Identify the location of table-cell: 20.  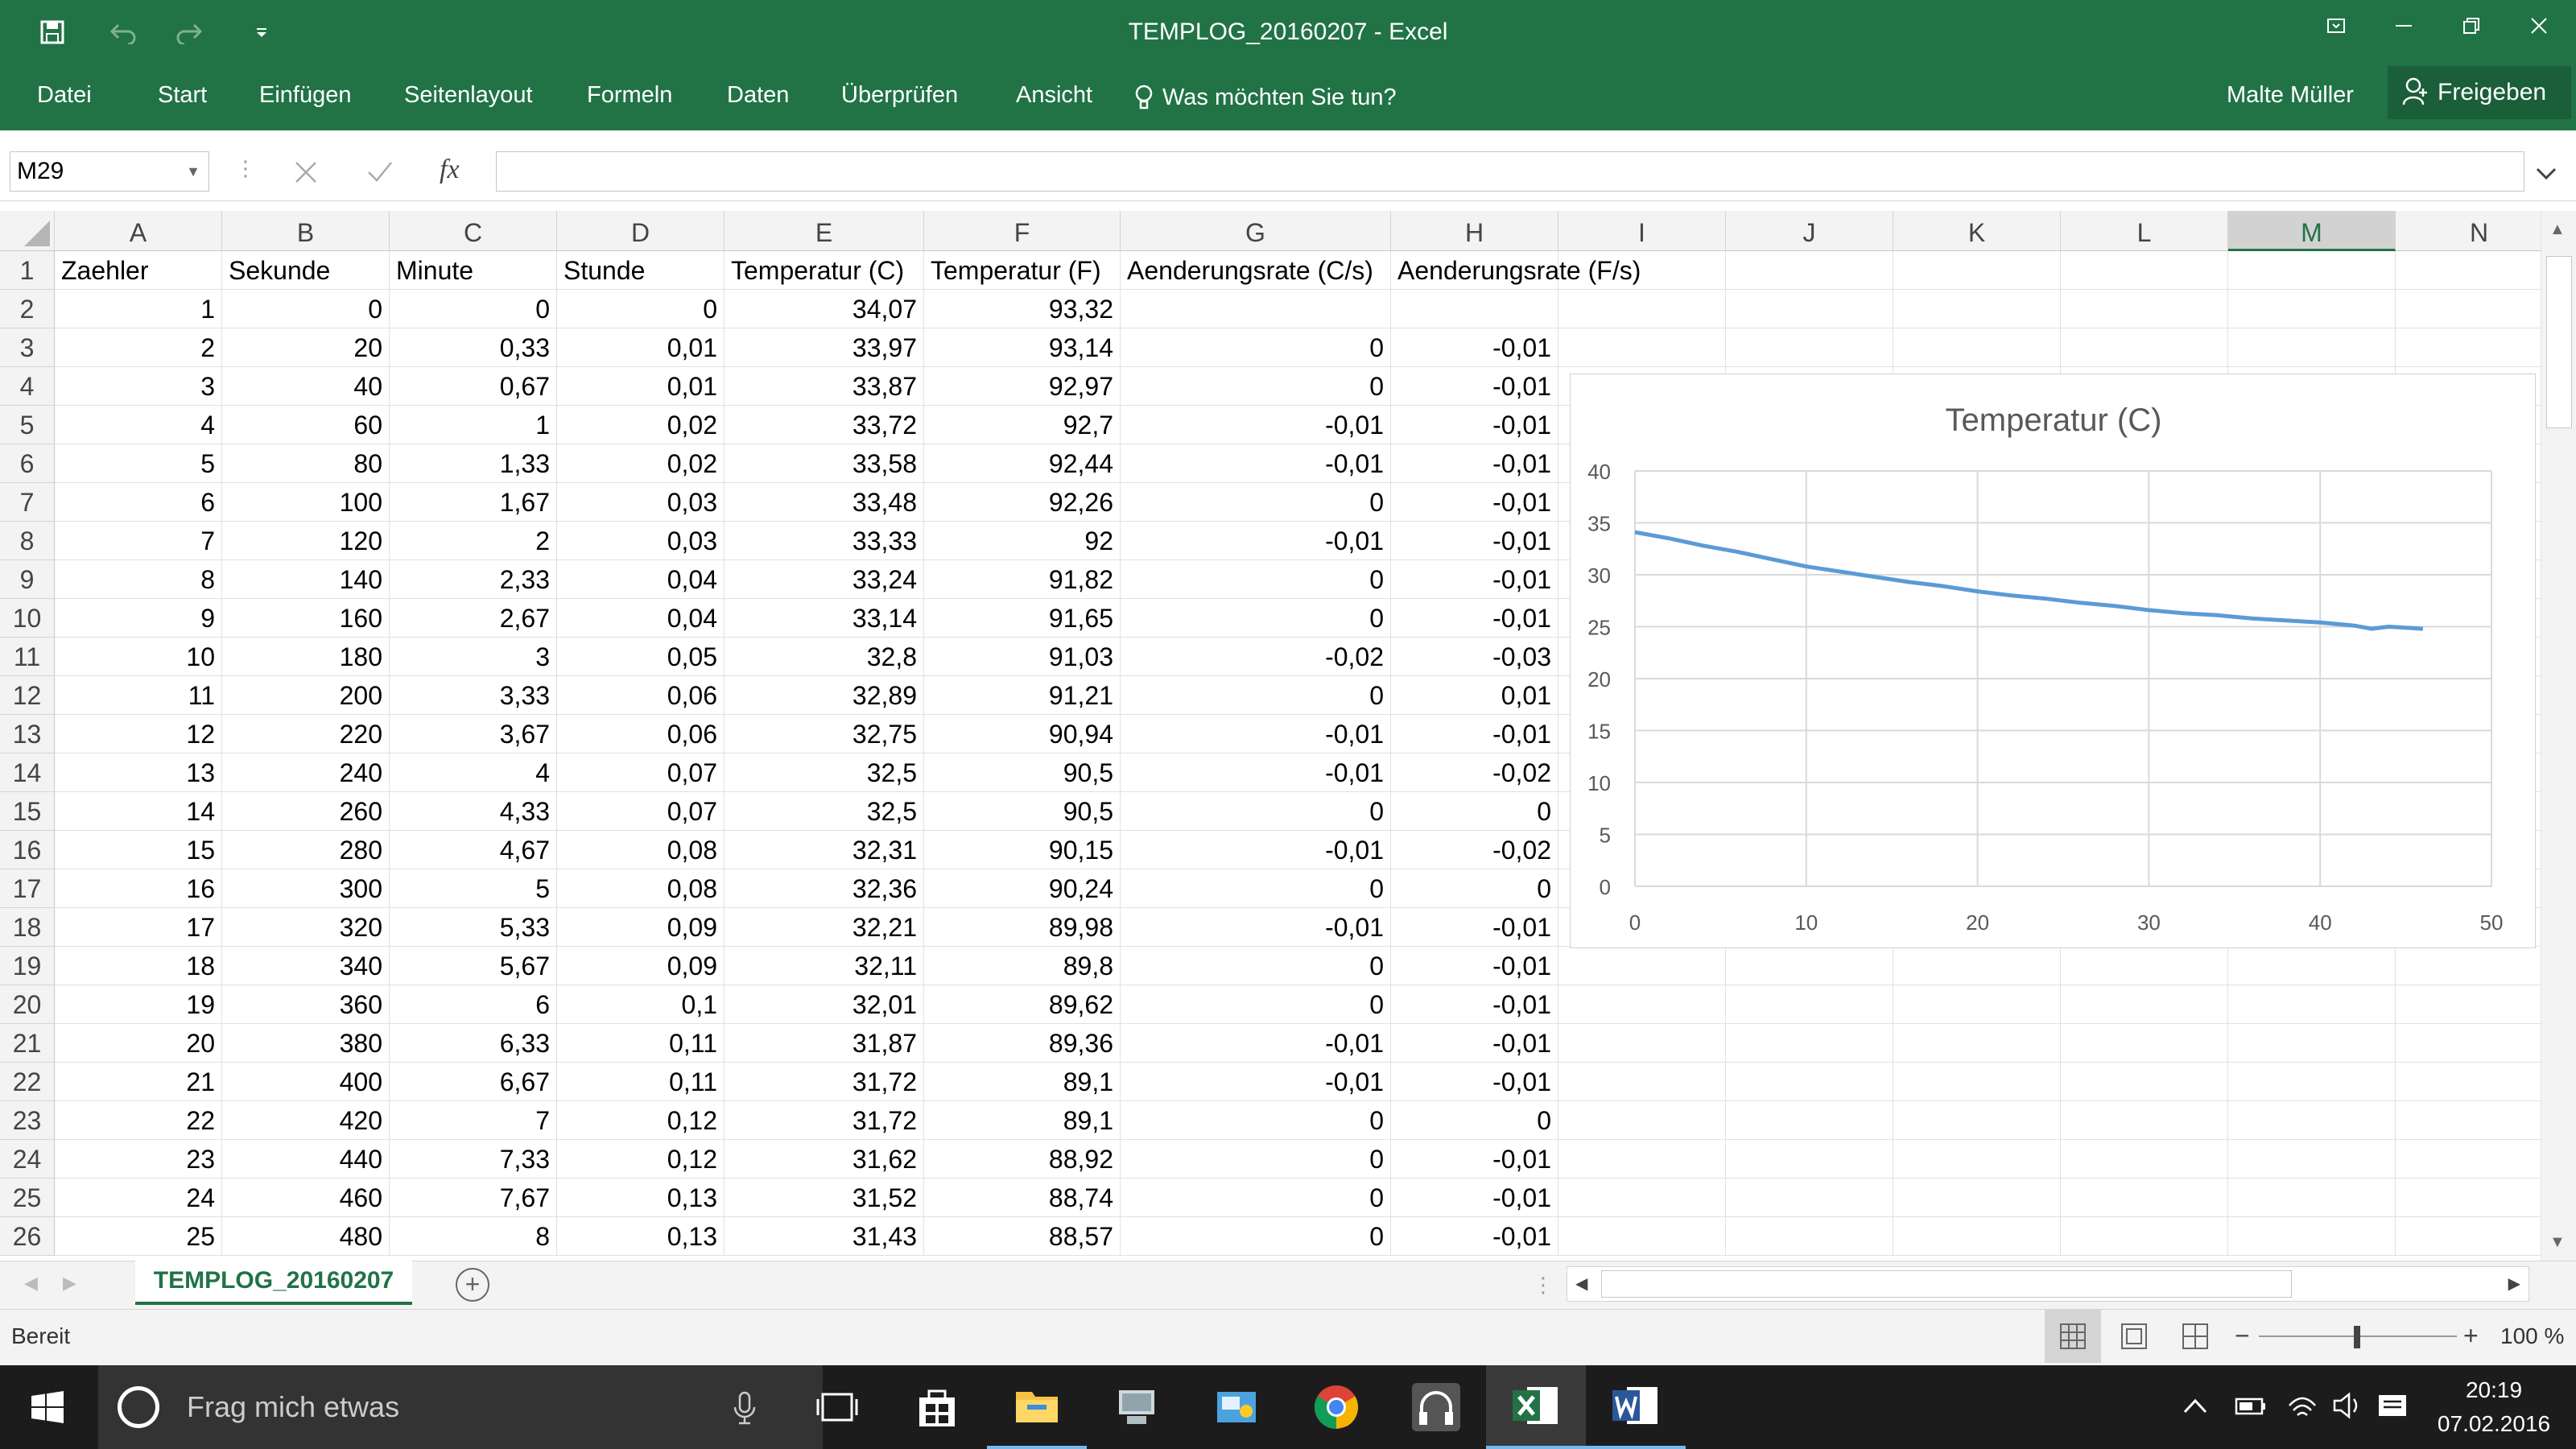
(306, 347).